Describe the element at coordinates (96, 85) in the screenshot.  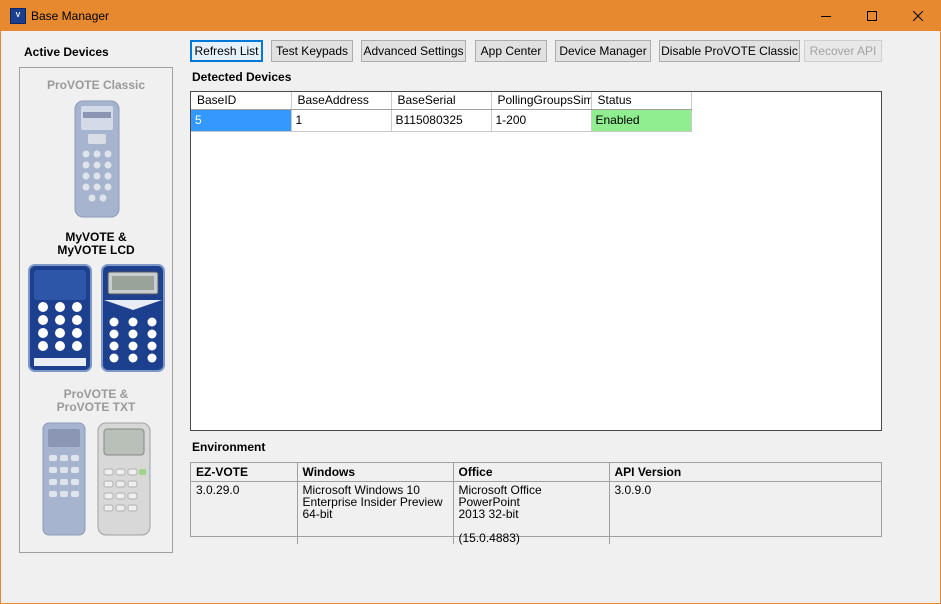
I see `device-title-provote-classic: ProVOTE Classic` at that location.